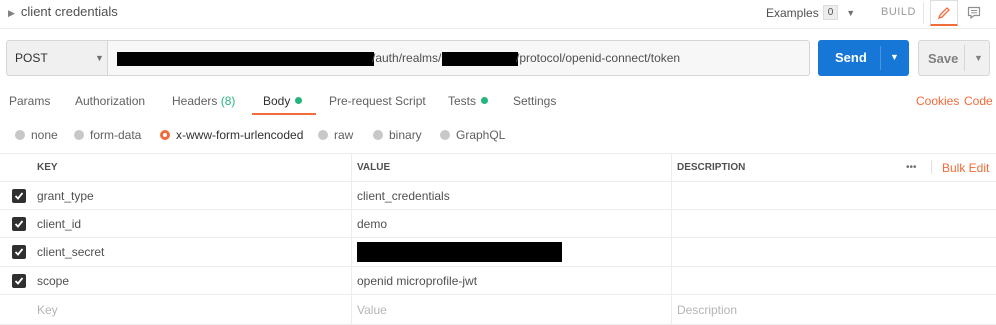 The image size is (996, 325). I want to click on column-header-value: VALUE, so click(374, 167).